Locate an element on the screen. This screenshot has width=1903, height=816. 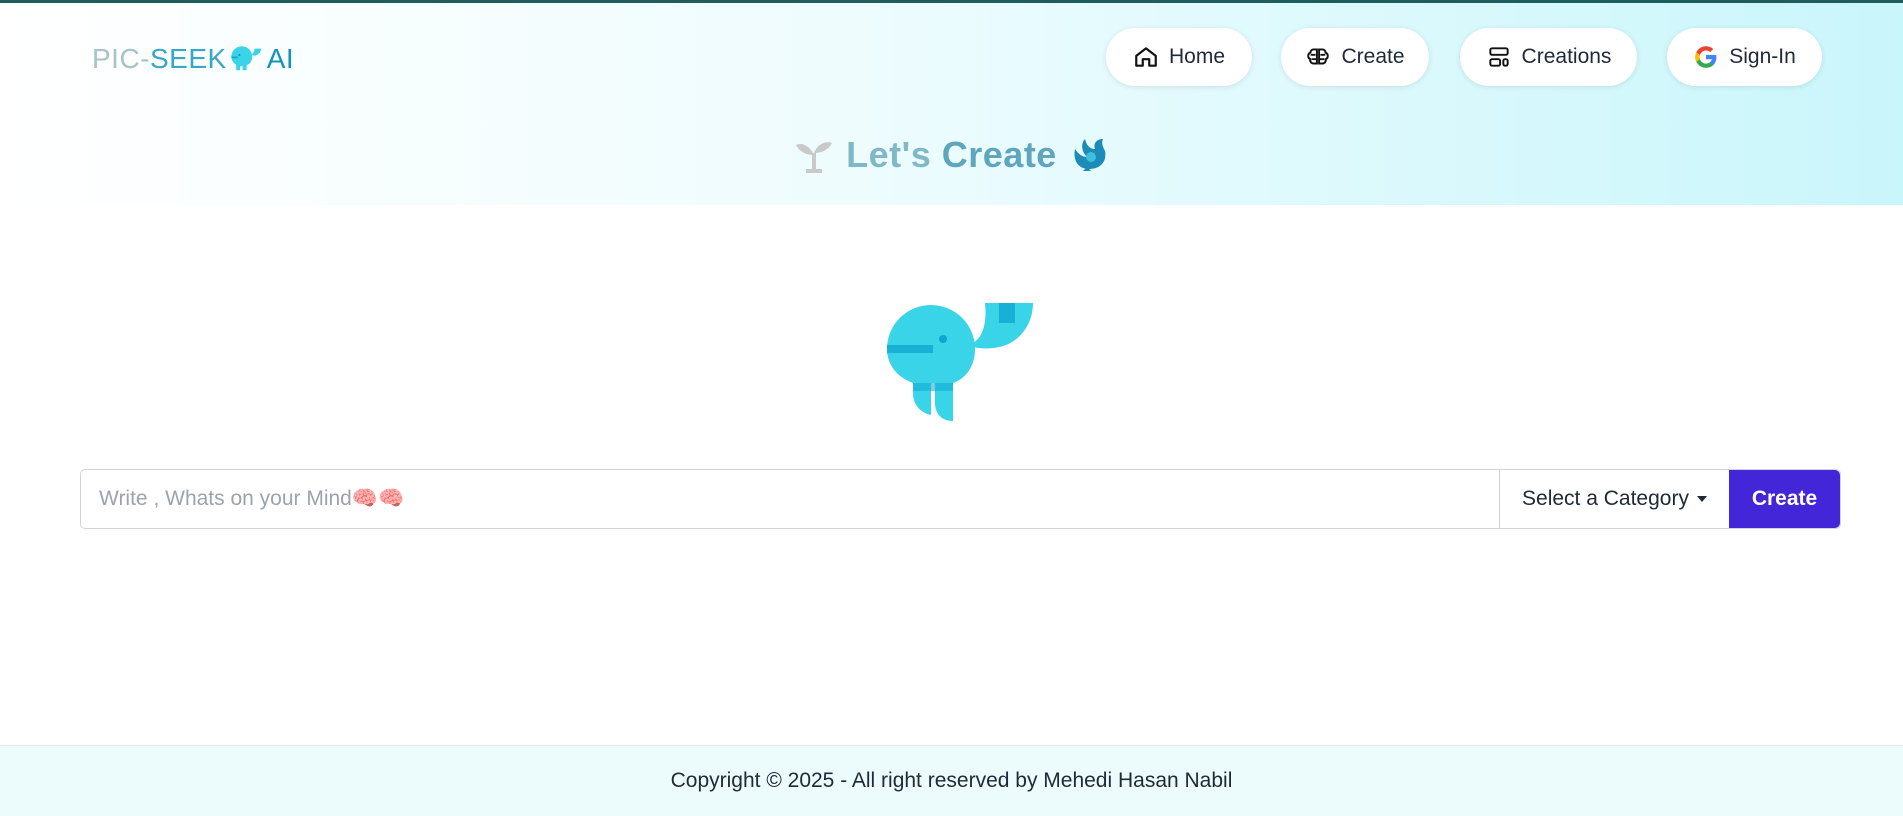
whale-icon is located at coordinates (246, 58).